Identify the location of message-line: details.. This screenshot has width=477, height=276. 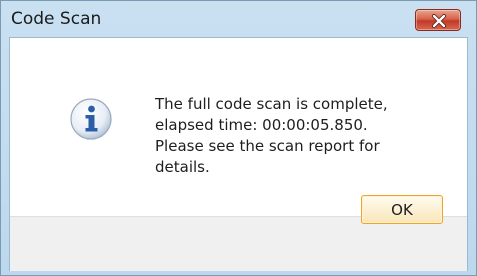
(182, 167).